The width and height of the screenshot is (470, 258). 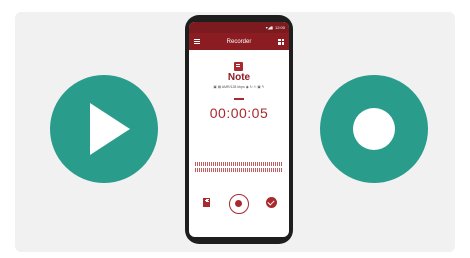 I want to click on signal-icon: ▾◢▮, so click(x=269, y=27).